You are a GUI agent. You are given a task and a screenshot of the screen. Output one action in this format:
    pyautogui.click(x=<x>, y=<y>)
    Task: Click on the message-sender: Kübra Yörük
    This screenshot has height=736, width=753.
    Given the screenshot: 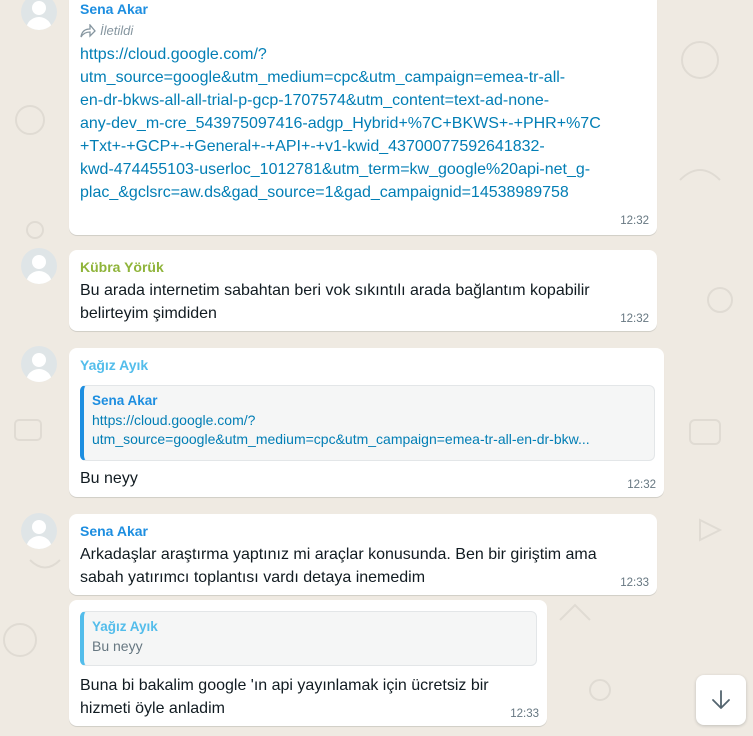 What is the action you would take?
    pyautogui.click(x=122, y=267)
    